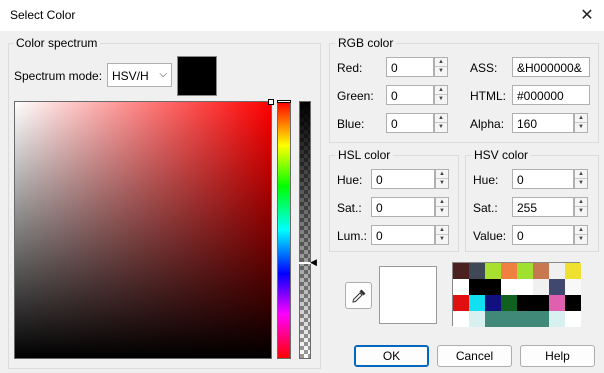  What do you see at coordinates (350, 68) in the screenshot?
I see `red-label: Red:` at bounding box center [350, 68].